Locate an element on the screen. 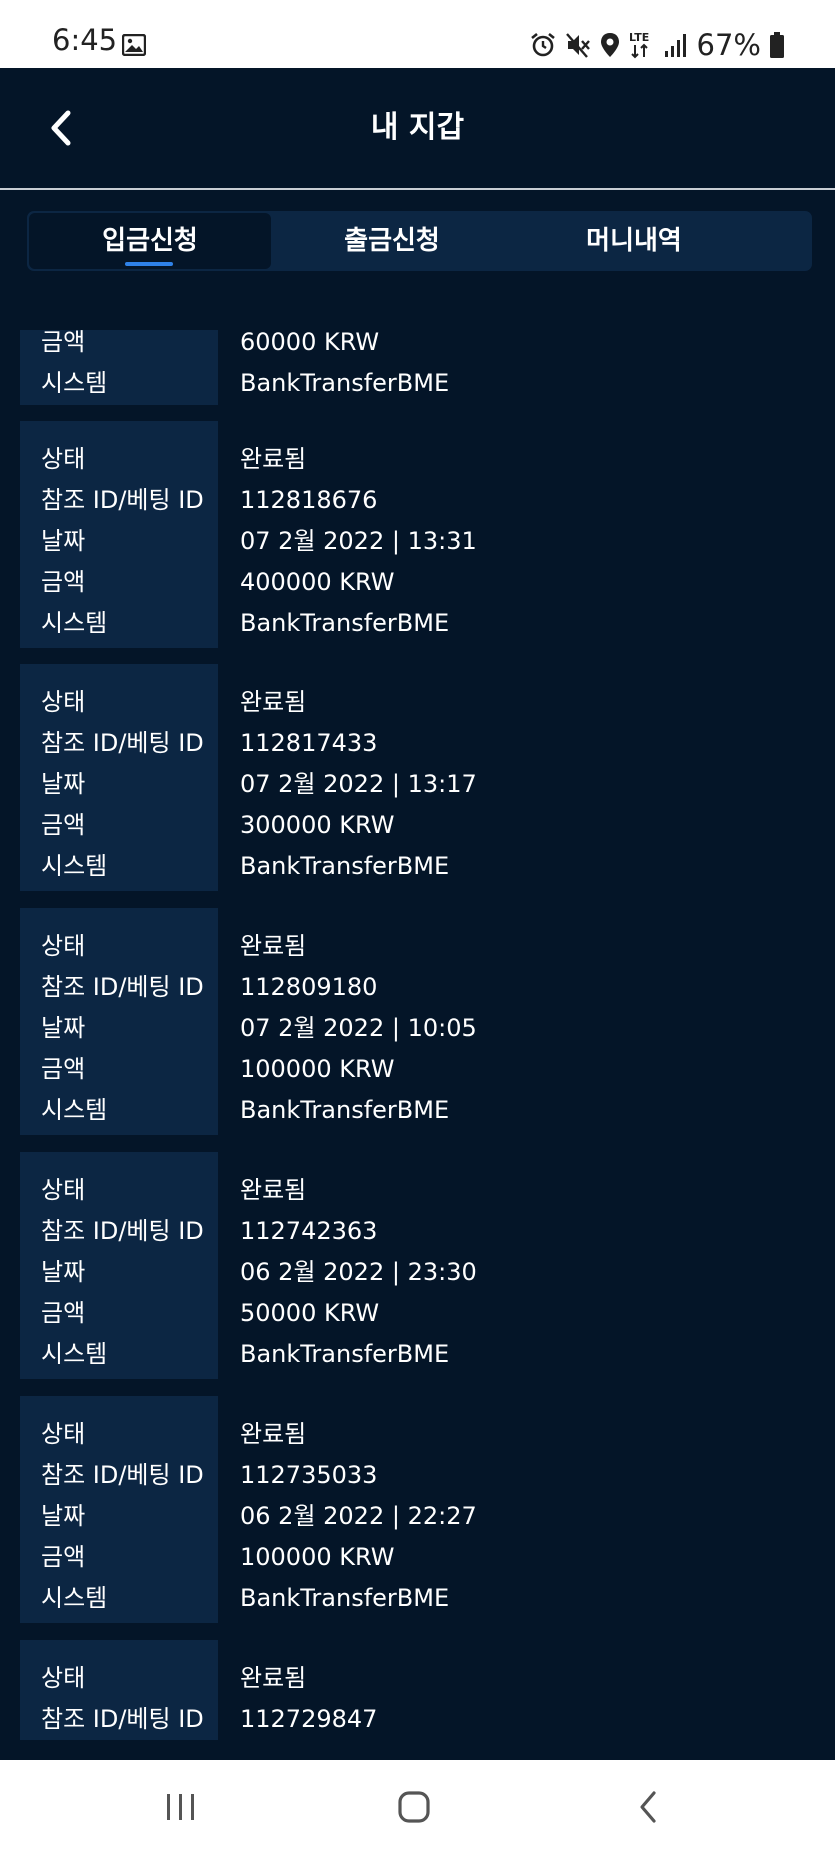 This screenshot has width=835, height=1856. row-ref-id: 참조 ID/베팅 ID 112809180 is located at coordinates (417, 987).